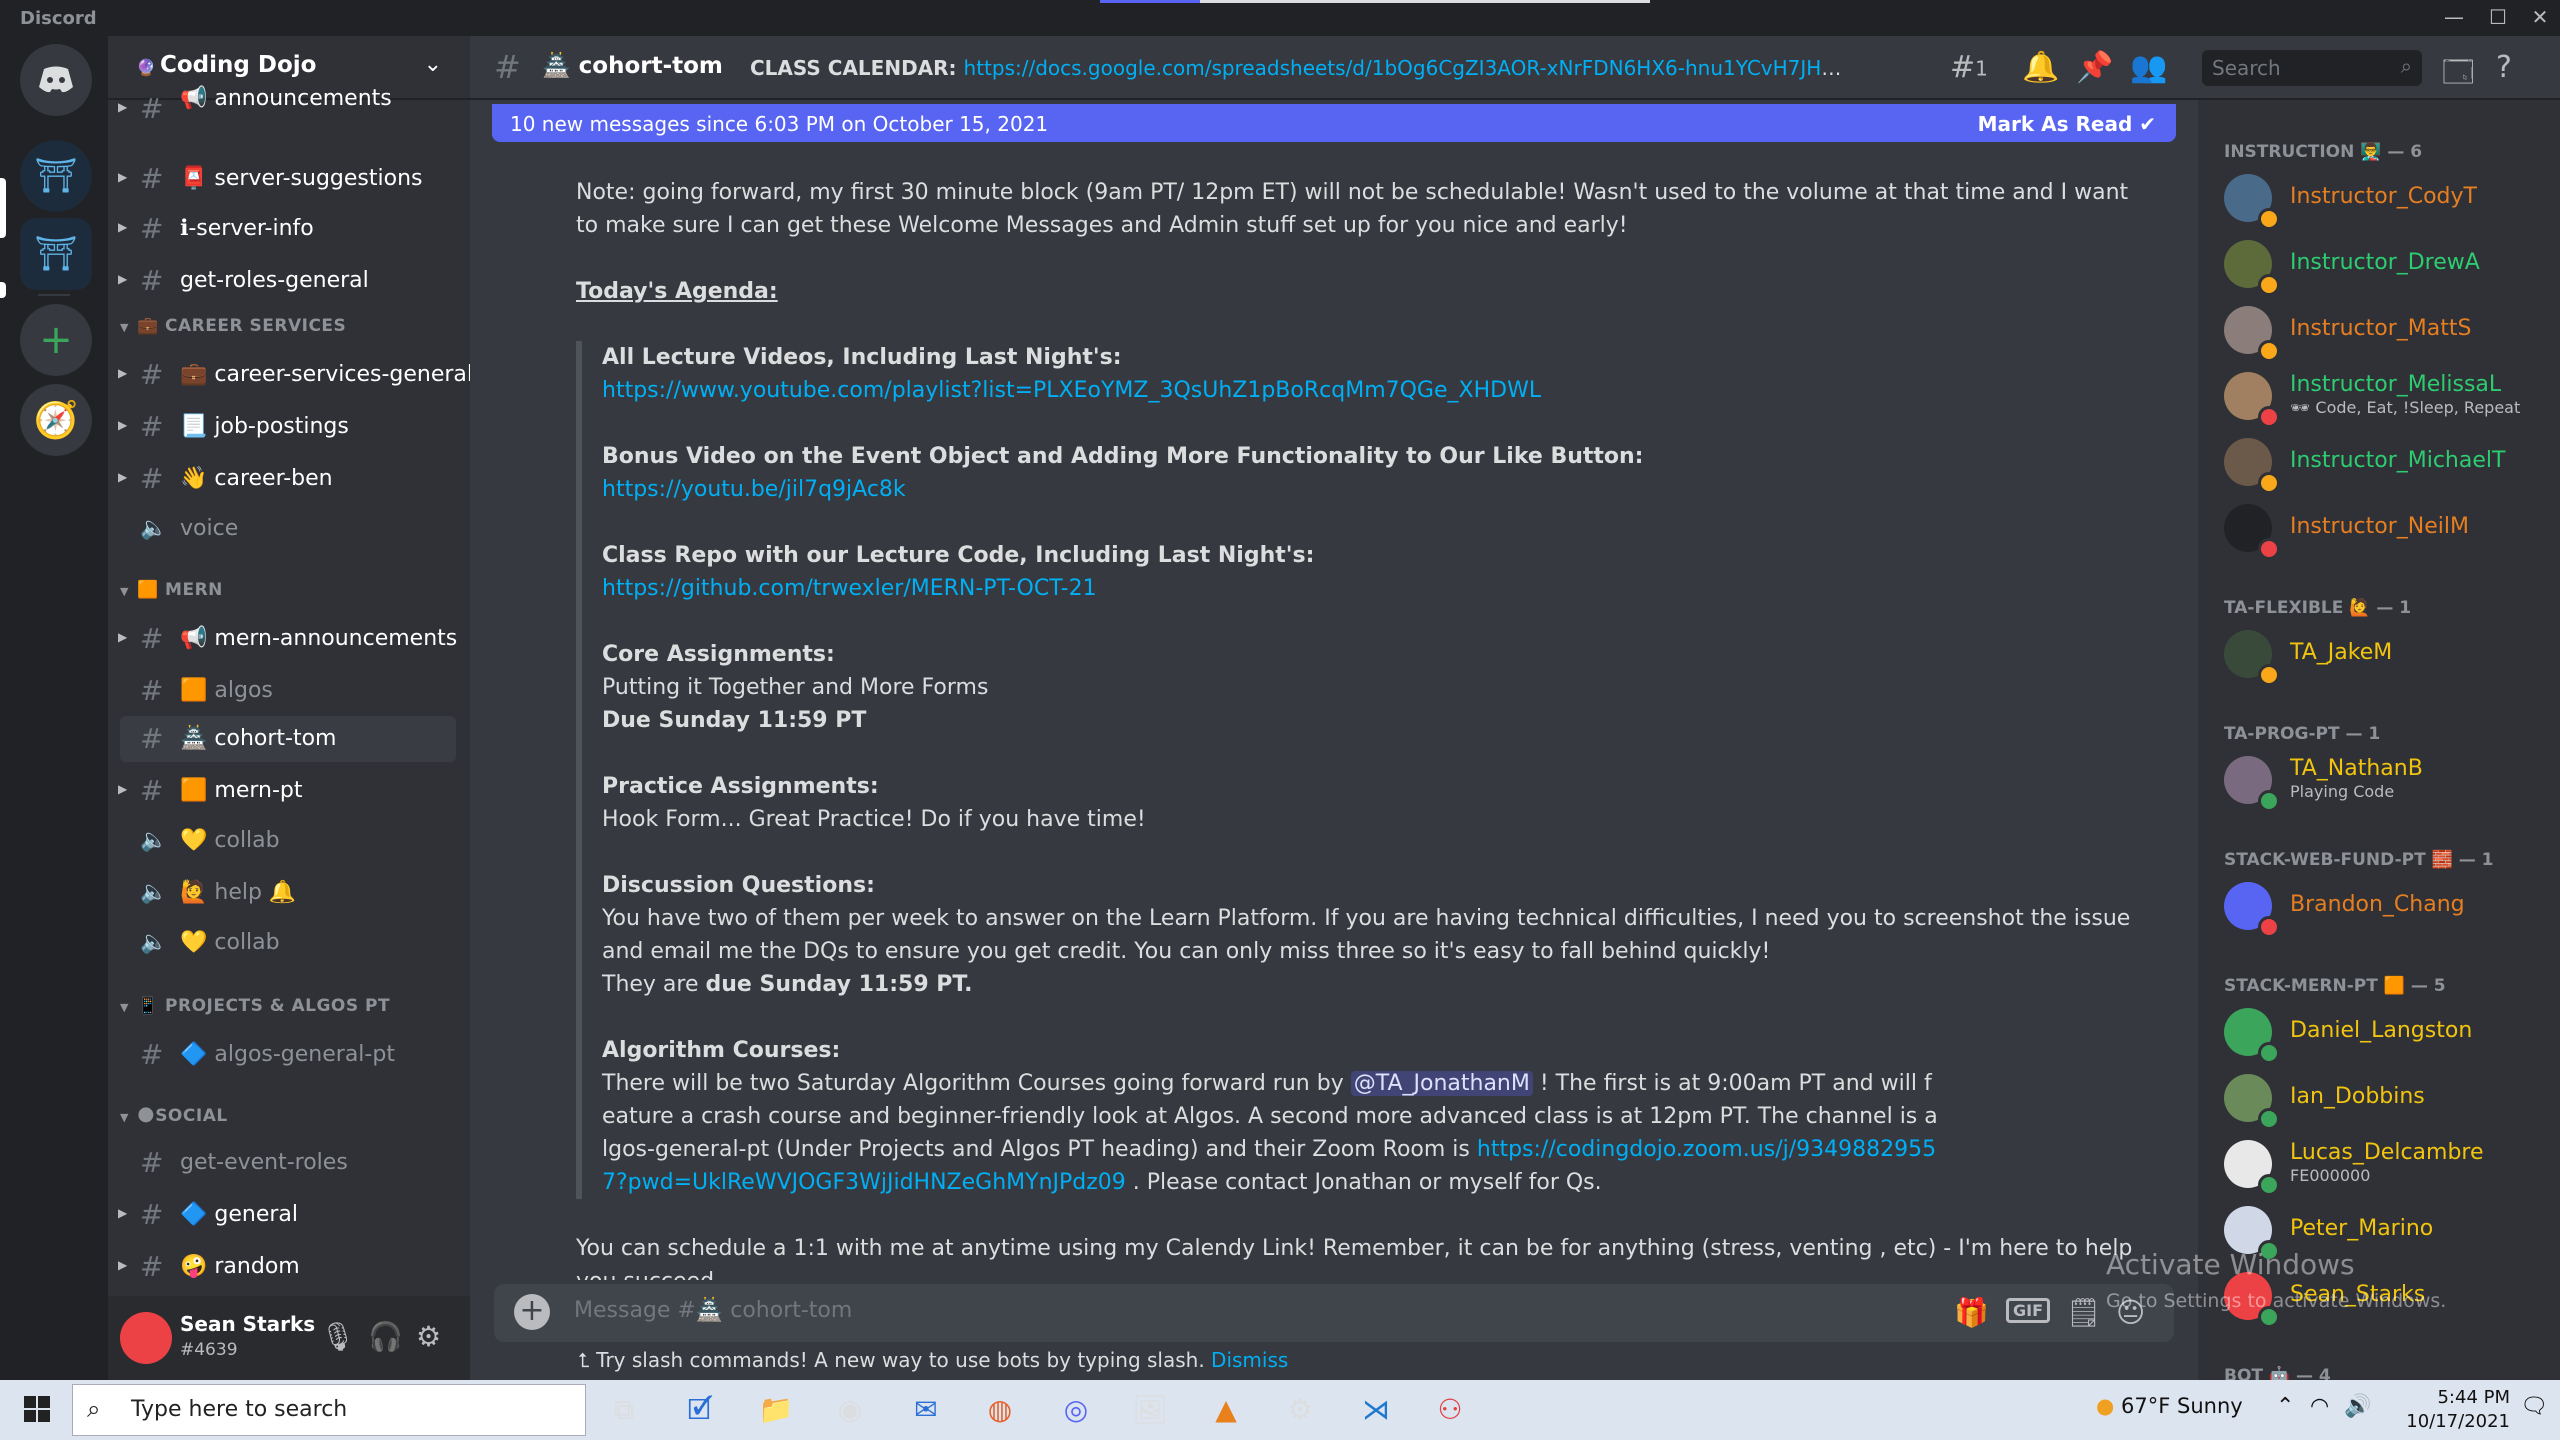 The width and height of the screenshot is (2560, 1440). Describe the element at coordinates (338, 1336) in the screenshot. I see `mute-microphone-icon: 🎙` at that location.